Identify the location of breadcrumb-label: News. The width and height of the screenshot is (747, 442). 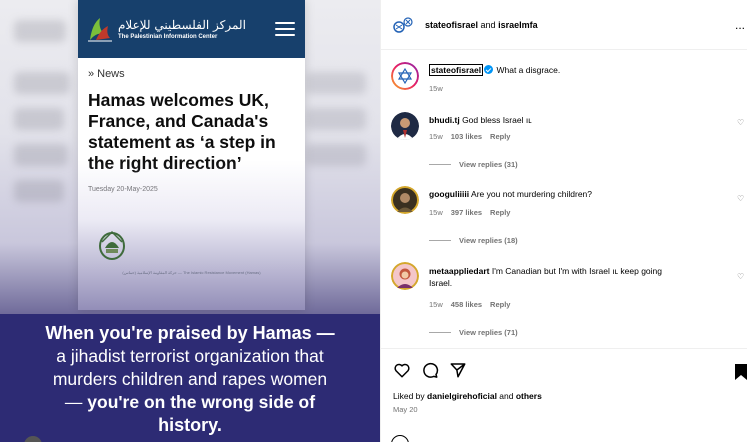
(111, 74).